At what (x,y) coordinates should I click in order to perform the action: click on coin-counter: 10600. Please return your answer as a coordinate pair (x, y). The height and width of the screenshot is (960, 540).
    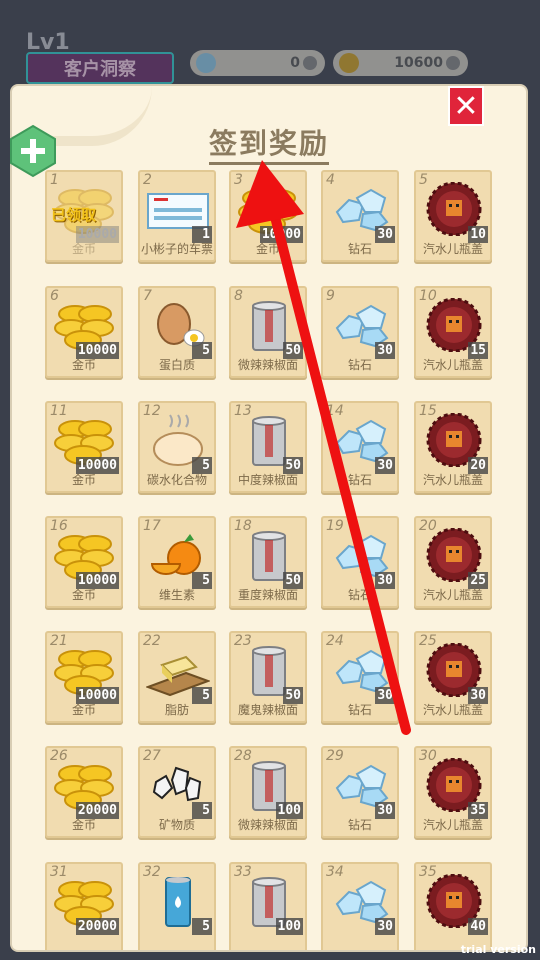
    Looking at the image, I should click on (400, 63).